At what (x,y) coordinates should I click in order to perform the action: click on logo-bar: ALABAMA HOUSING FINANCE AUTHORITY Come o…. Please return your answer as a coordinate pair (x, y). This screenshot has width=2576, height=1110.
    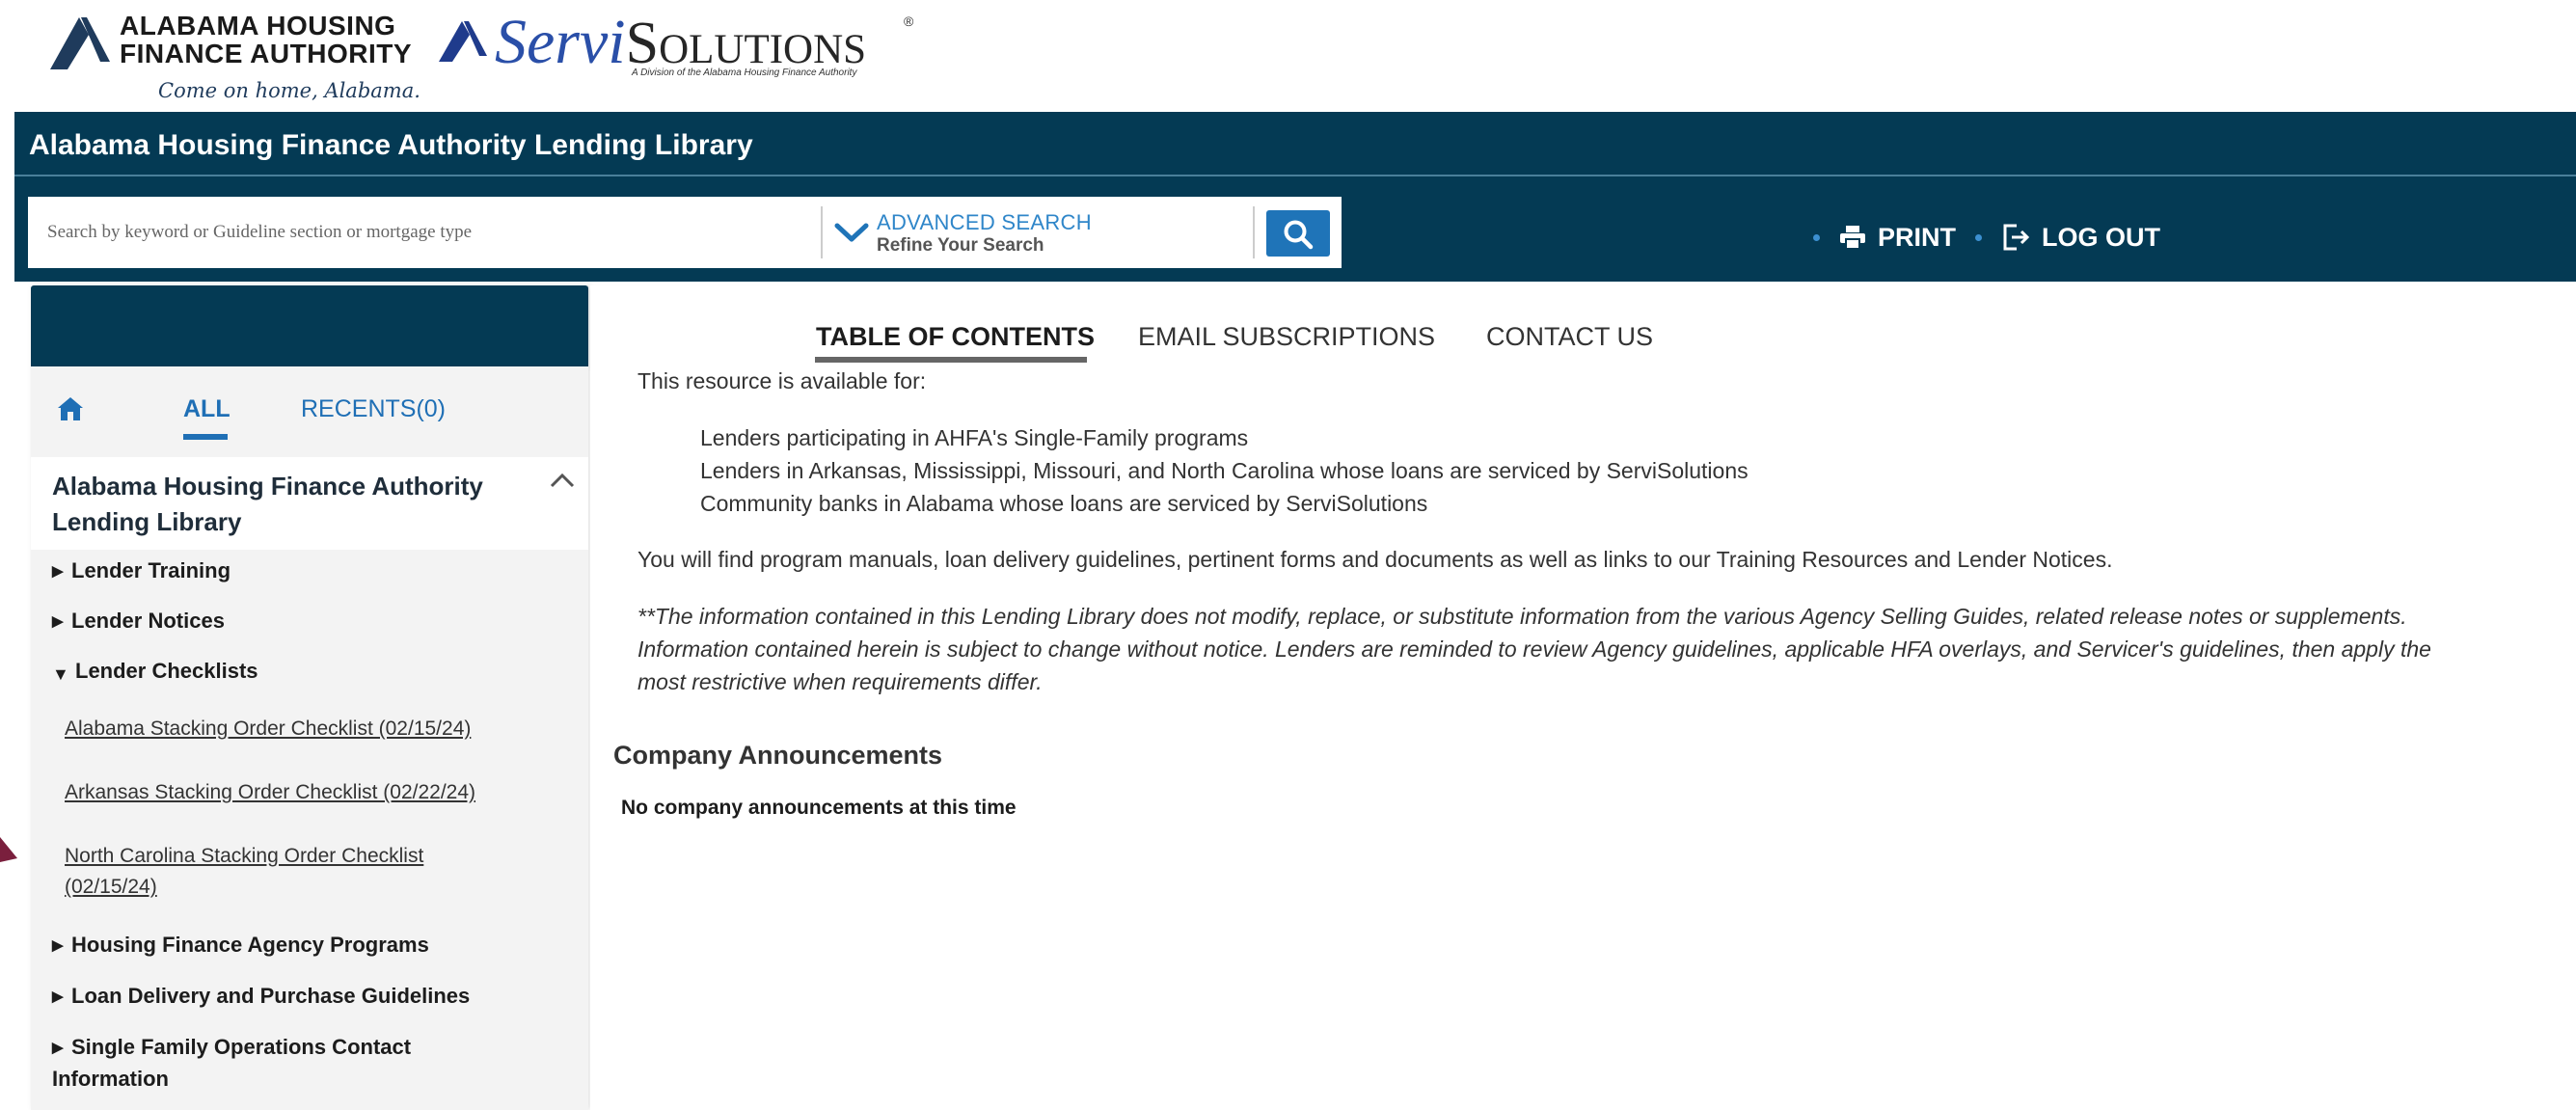
    Looking at the image, I should click on (1288, 56).